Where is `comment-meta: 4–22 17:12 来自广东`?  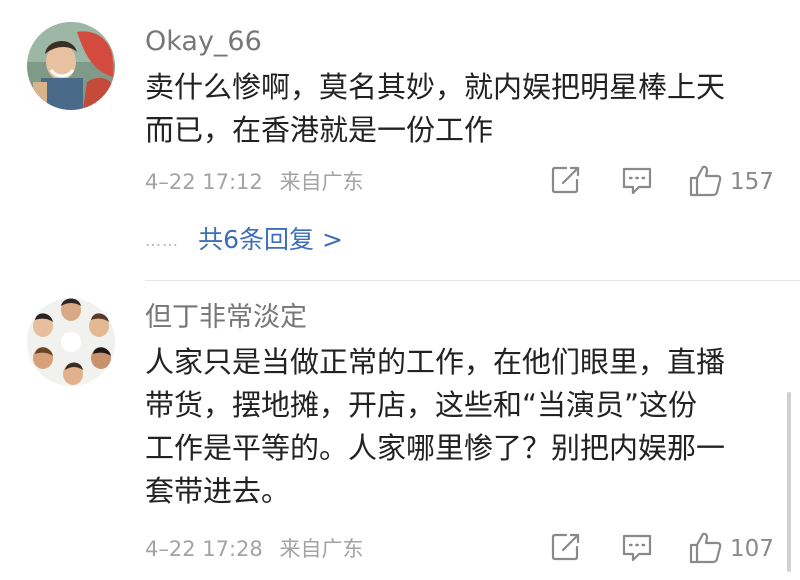 comment-meta: 4–22 17:12 来自广东 is located at coordinates (254, 182).